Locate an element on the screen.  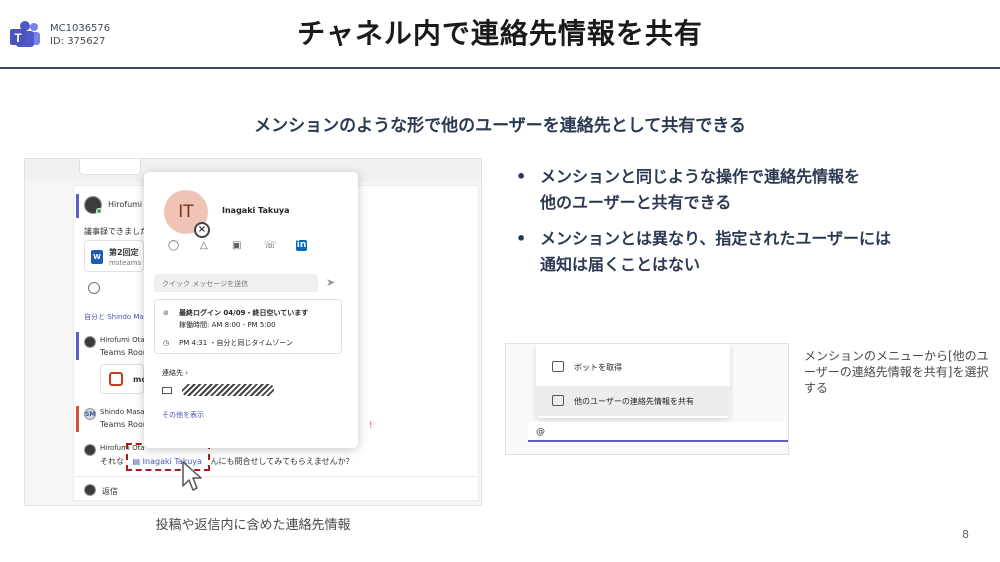
recording-file-icon is located at coordinates (116, 379).